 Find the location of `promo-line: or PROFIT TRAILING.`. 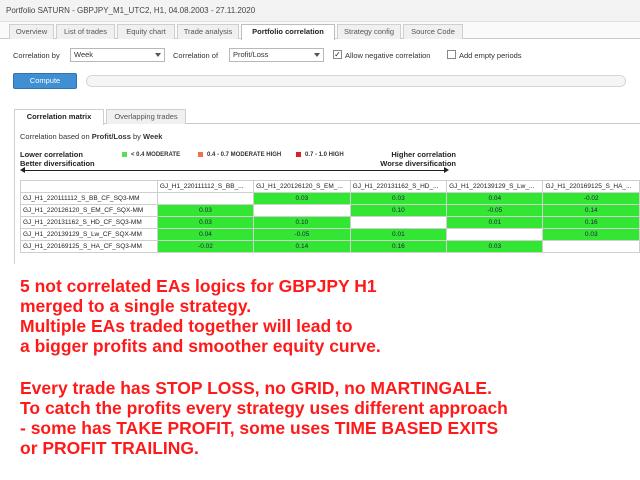

promo-line: or PROFIT TRAILING. is located at coordinates (109, 448).